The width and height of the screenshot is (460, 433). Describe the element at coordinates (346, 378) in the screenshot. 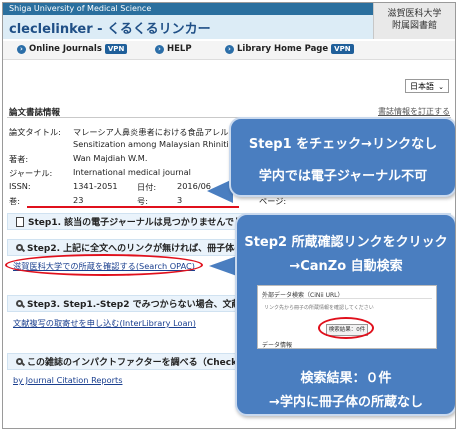

I see `callout2-result: 検索結果：０件` at that location.